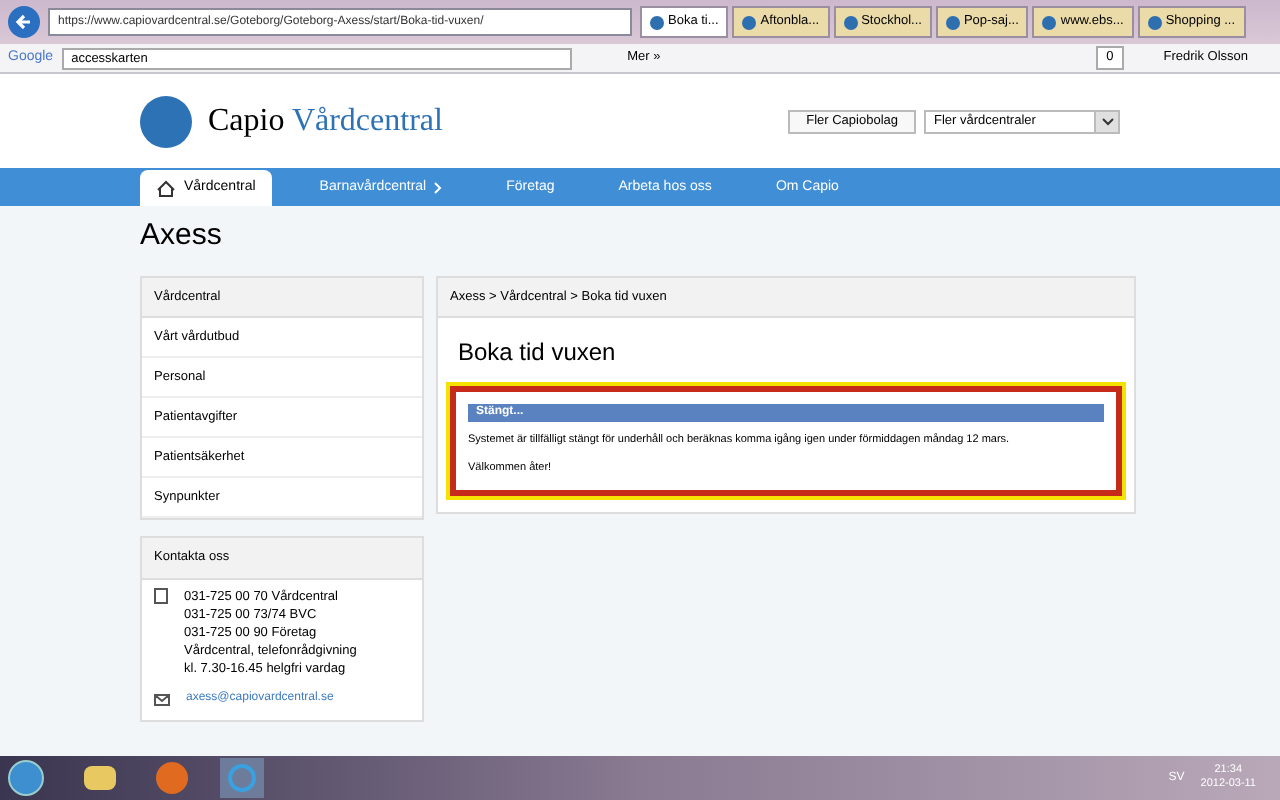  What do you see at coordinates (537, 353) in the screenshot?
I see `content-title: Boka tid vuxen` at bounding box center [537, 353].